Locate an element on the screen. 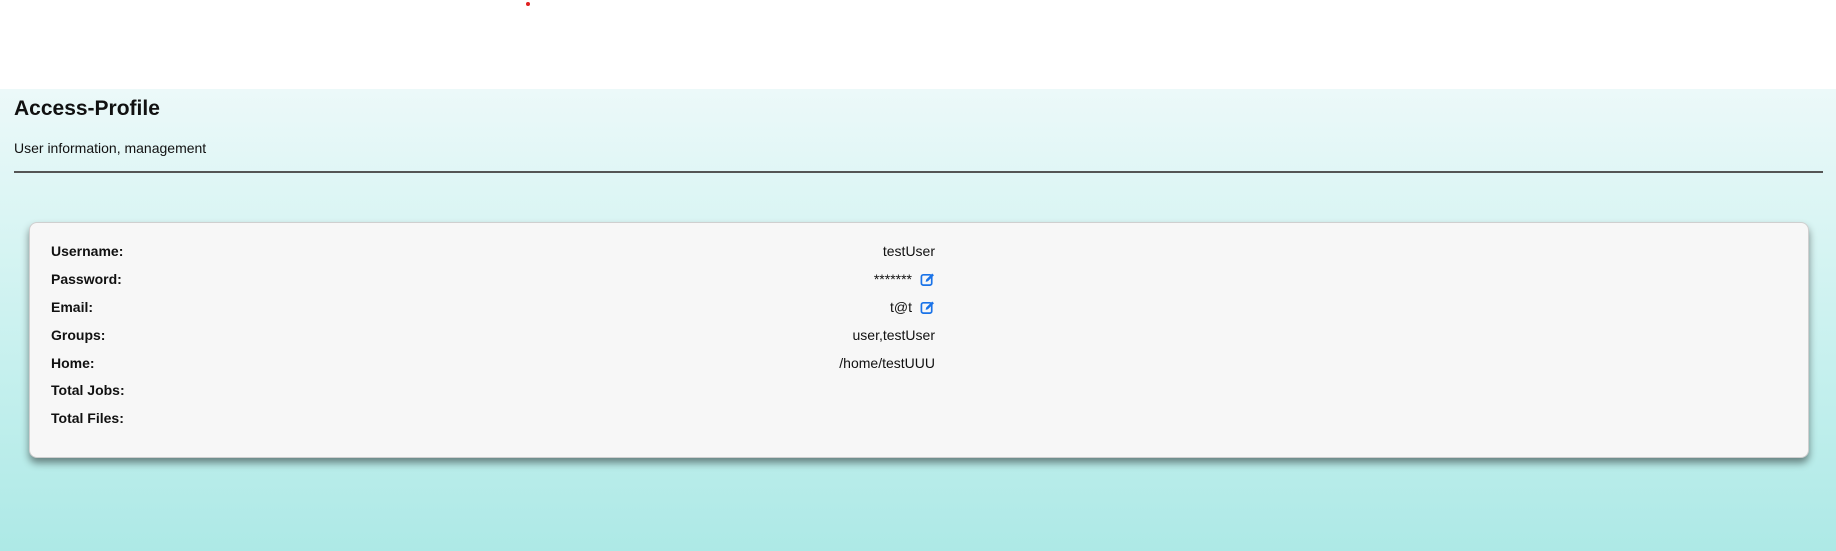 Image resolution: width=1836 pixels, height=551 pixels. groups-label: Groups: is located at coordinates (78, 335).